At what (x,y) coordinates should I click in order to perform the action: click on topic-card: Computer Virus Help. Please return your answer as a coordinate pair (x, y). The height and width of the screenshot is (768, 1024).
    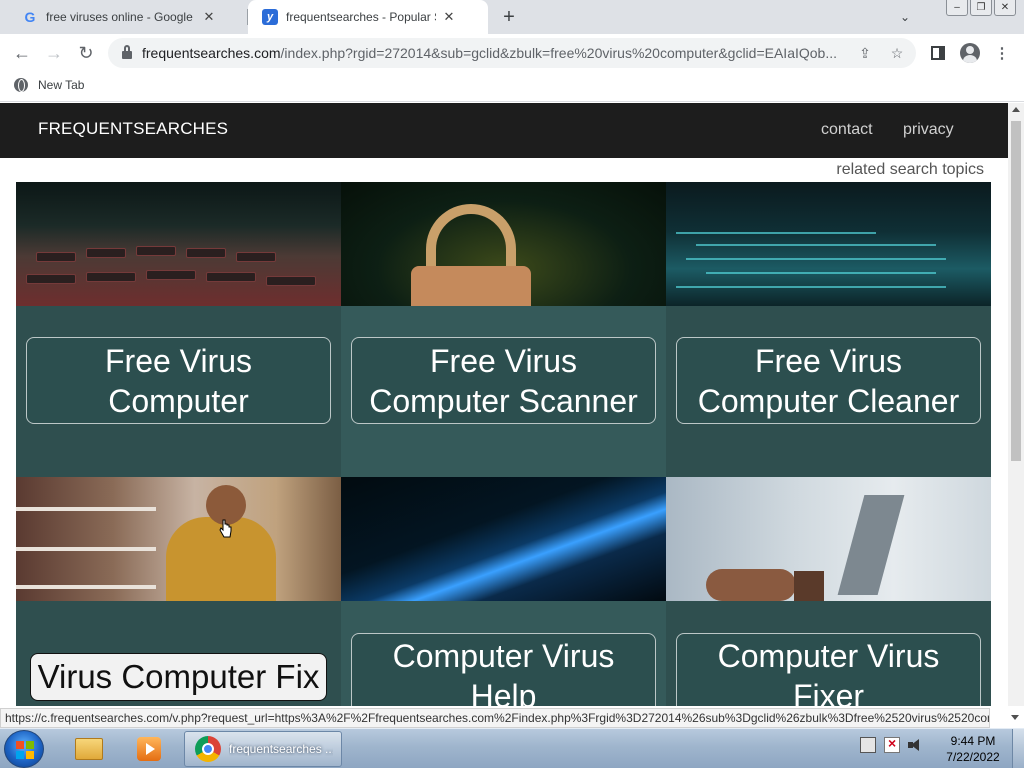
    Looking at the image, I should click on (503, 591).